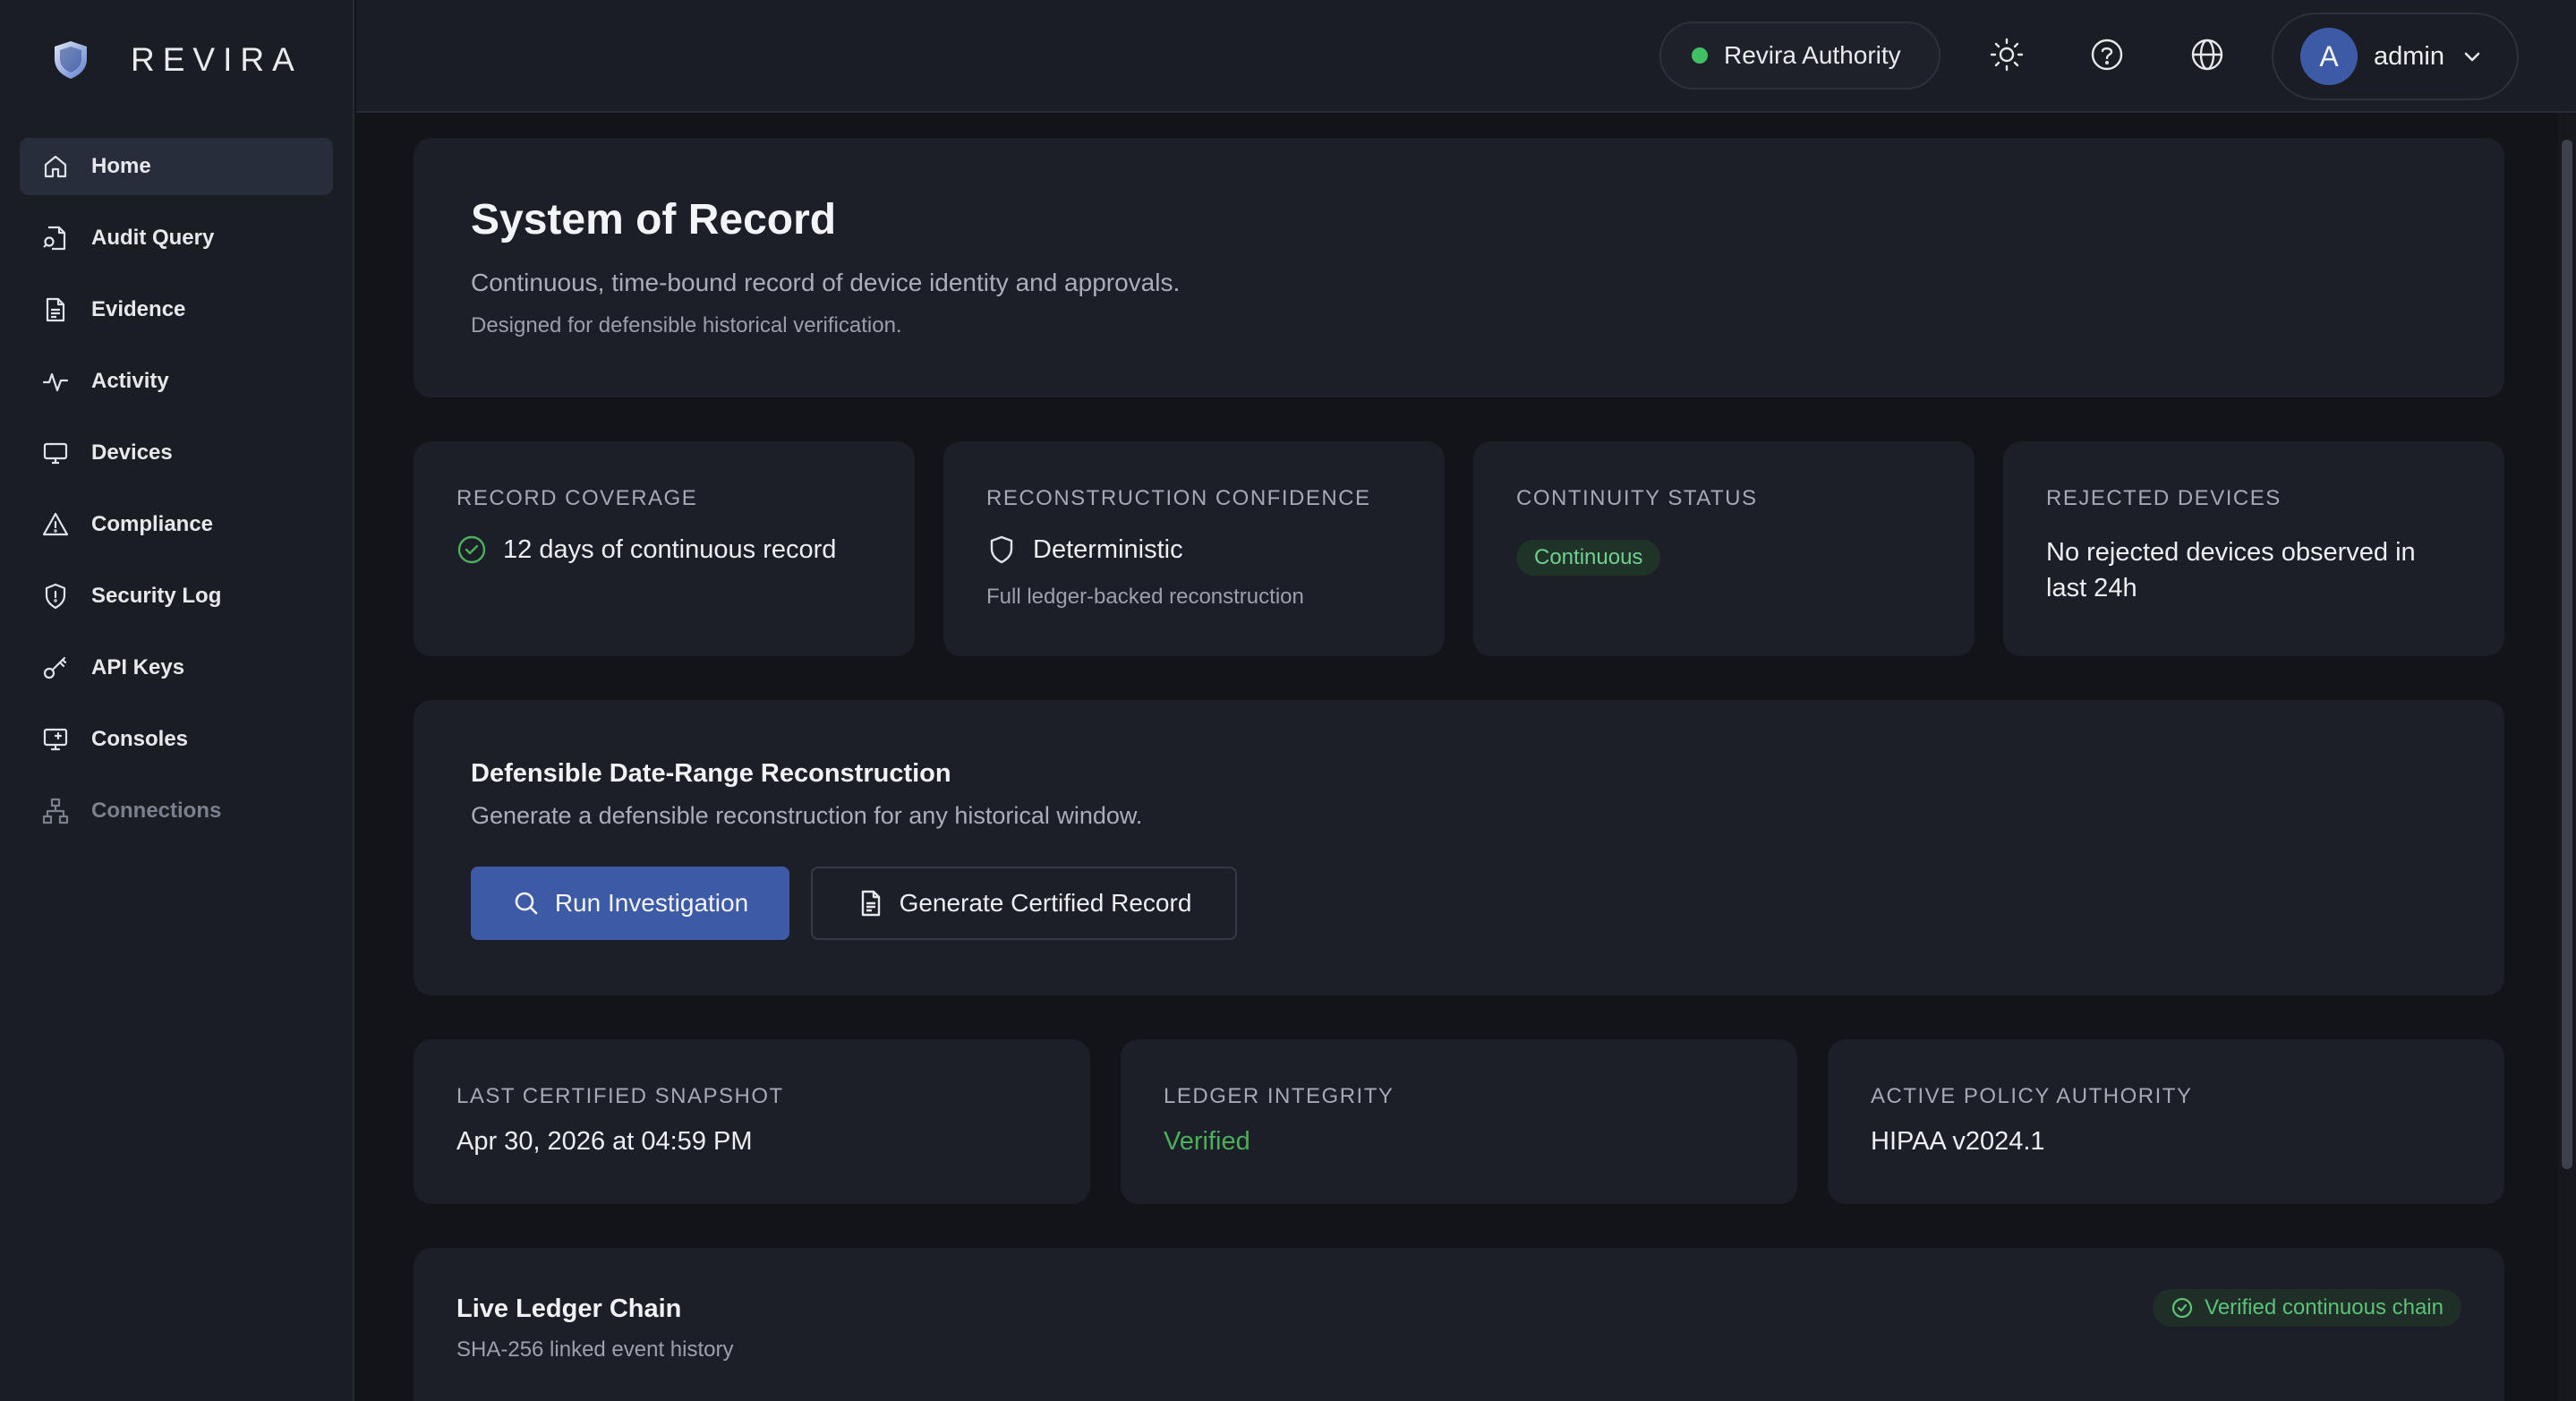 The height and width of the screenshot is (1401, 2576). I want to click on user-menu: A admin, so click(2395, 57).